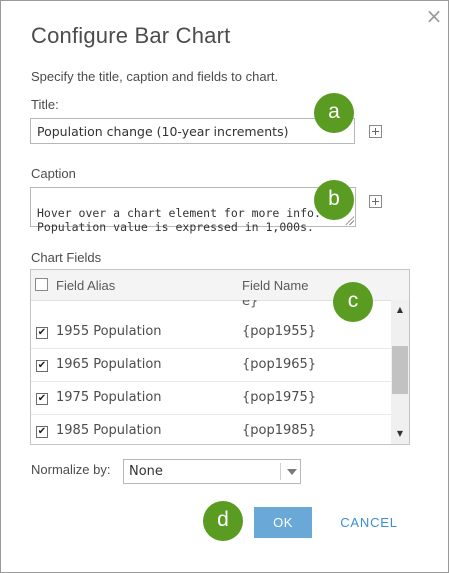 Image resolution: width=449 pixels, height=573 pixels. Describe the element at coordinates (334, 113) in the screenshot. I see `callout-a: a` at that location.